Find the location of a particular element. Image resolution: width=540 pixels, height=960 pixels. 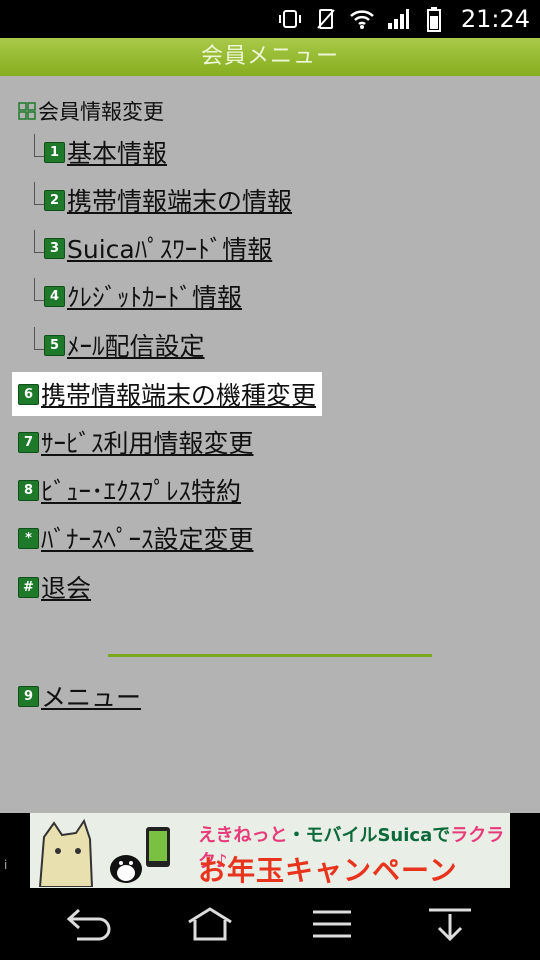

hash-icon: # is located at coordinates (28, 587).